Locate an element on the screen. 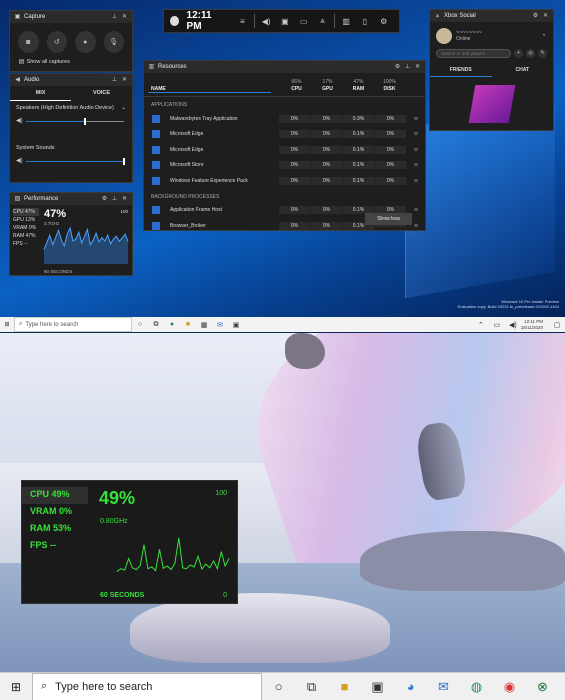  notification-icon: ◔ is located at coordinates (543, 36).